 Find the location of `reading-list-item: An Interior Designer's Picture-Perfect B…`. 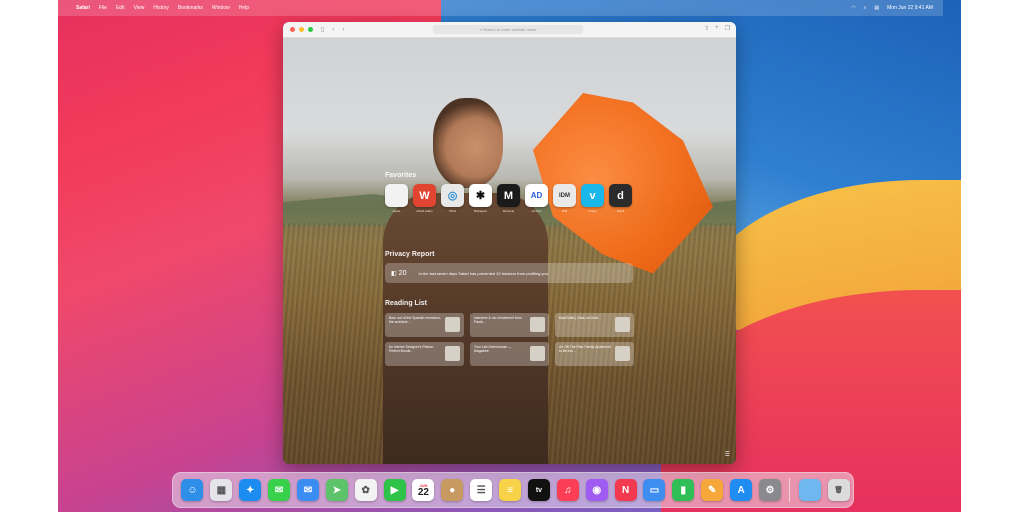

reading-list-item: An Interior Designer's Picture-Perfect B… is located at coordinates (424, 354).